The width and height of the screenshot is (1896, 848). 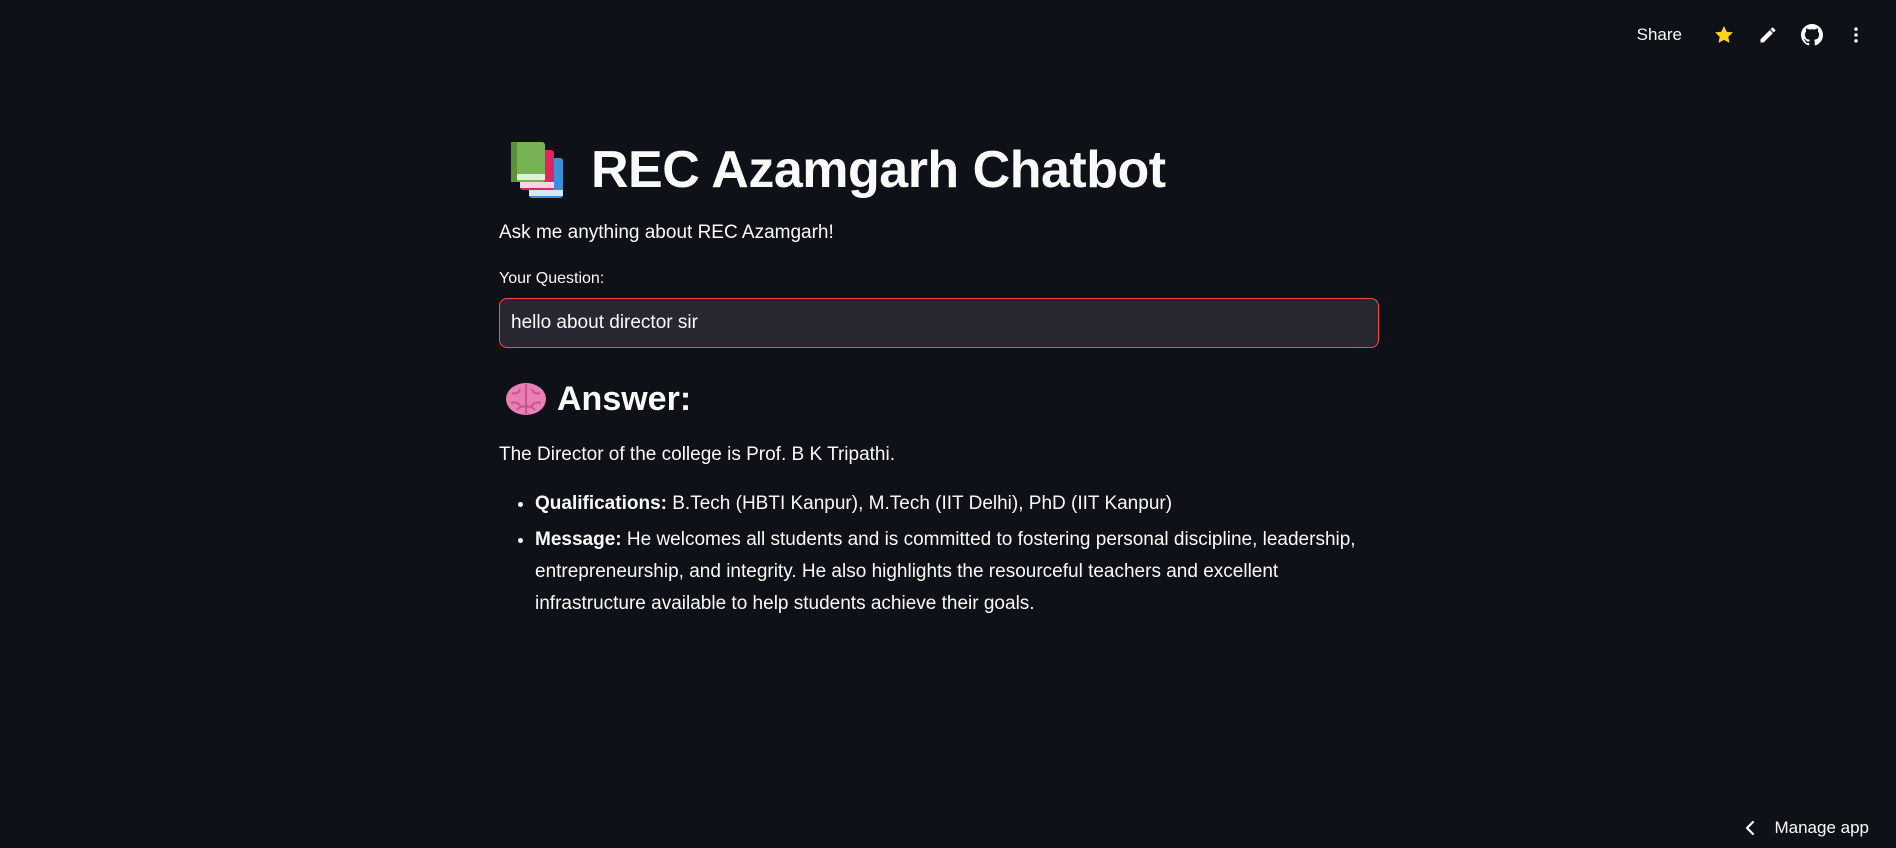 What do you see at coordinates (1659, 35) in the screenshot?
I see `share-button: Share` at bounding box center [1659, 35].